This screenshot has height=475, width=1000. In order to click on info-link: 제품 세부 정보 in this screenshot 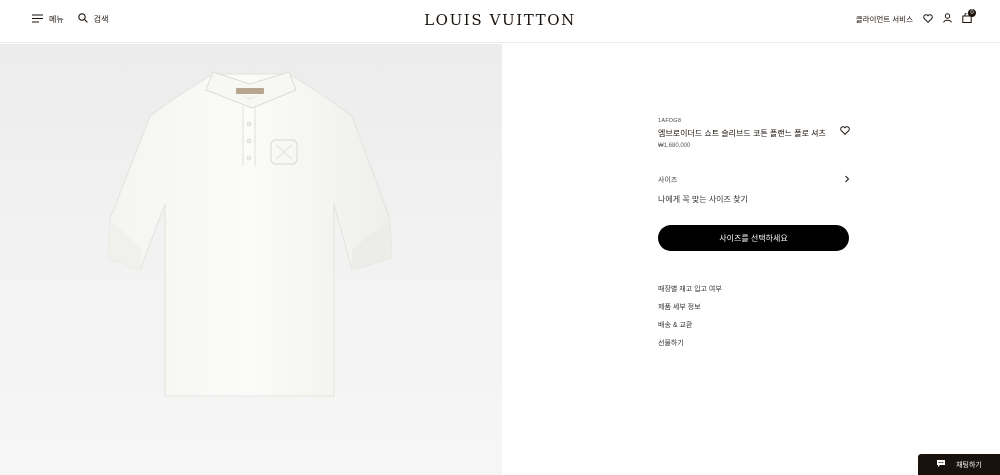, I will do `click(754, 307)`.